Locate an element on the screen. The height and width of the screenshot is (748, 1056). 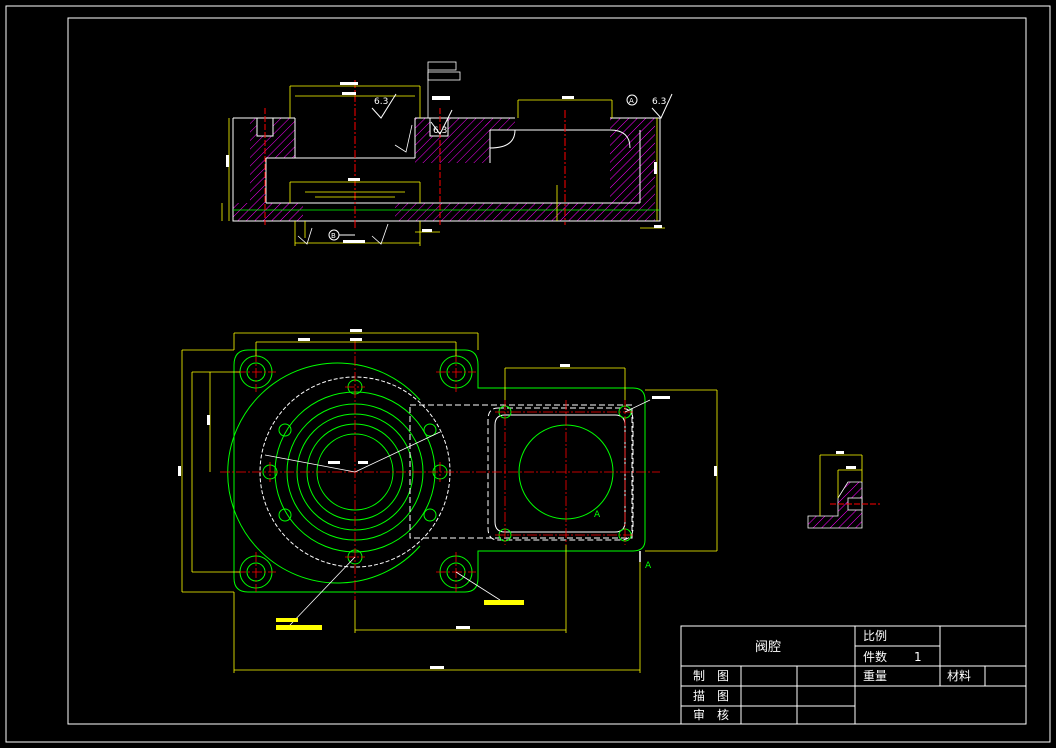
datum-symbol-a: A is located at coordinates (632, 100).